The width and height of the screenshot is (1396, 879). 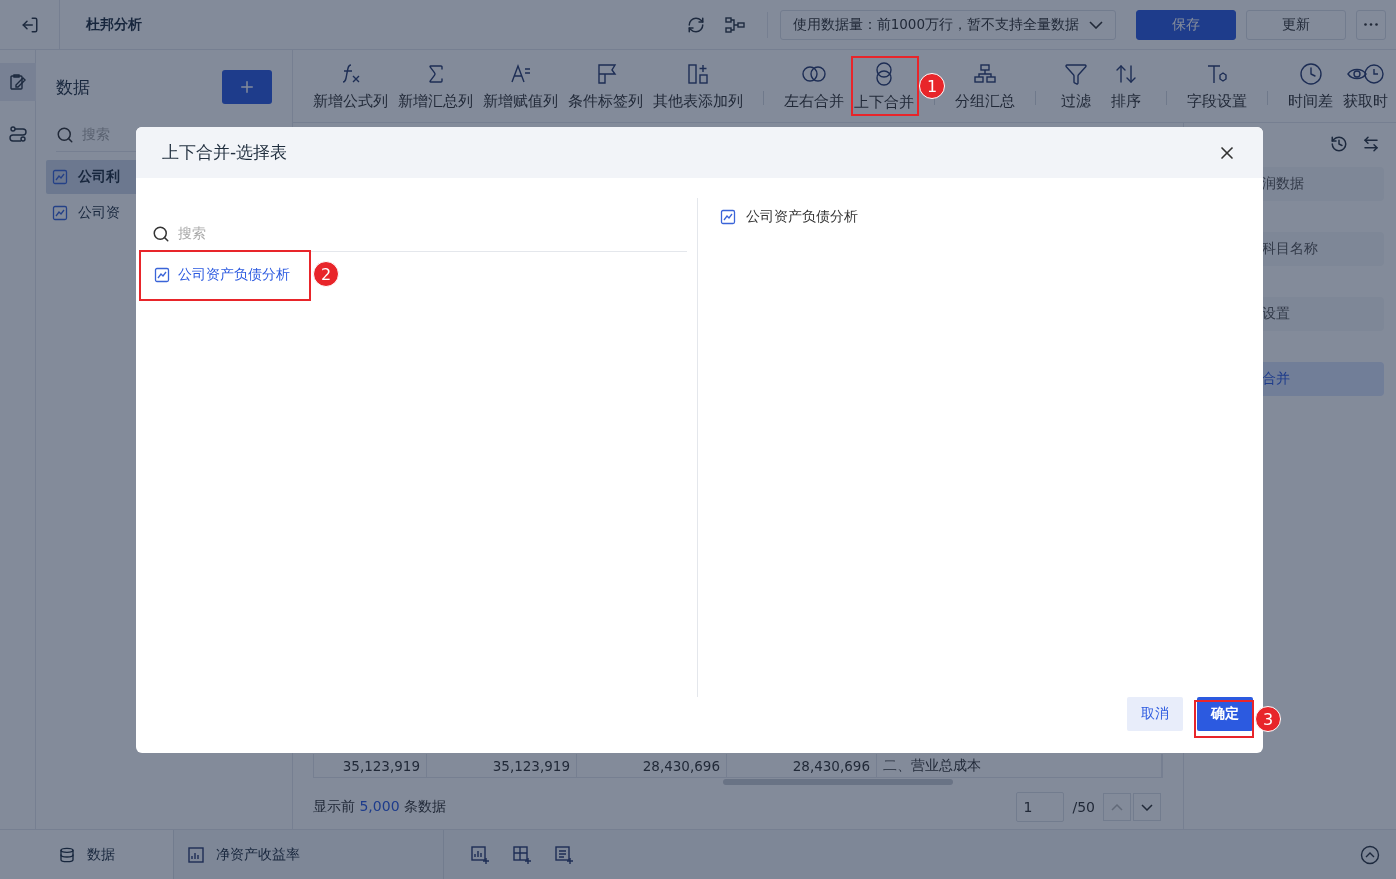 I want to click on table-cell: 二、营业总成本, so click(x=1019, y=765).